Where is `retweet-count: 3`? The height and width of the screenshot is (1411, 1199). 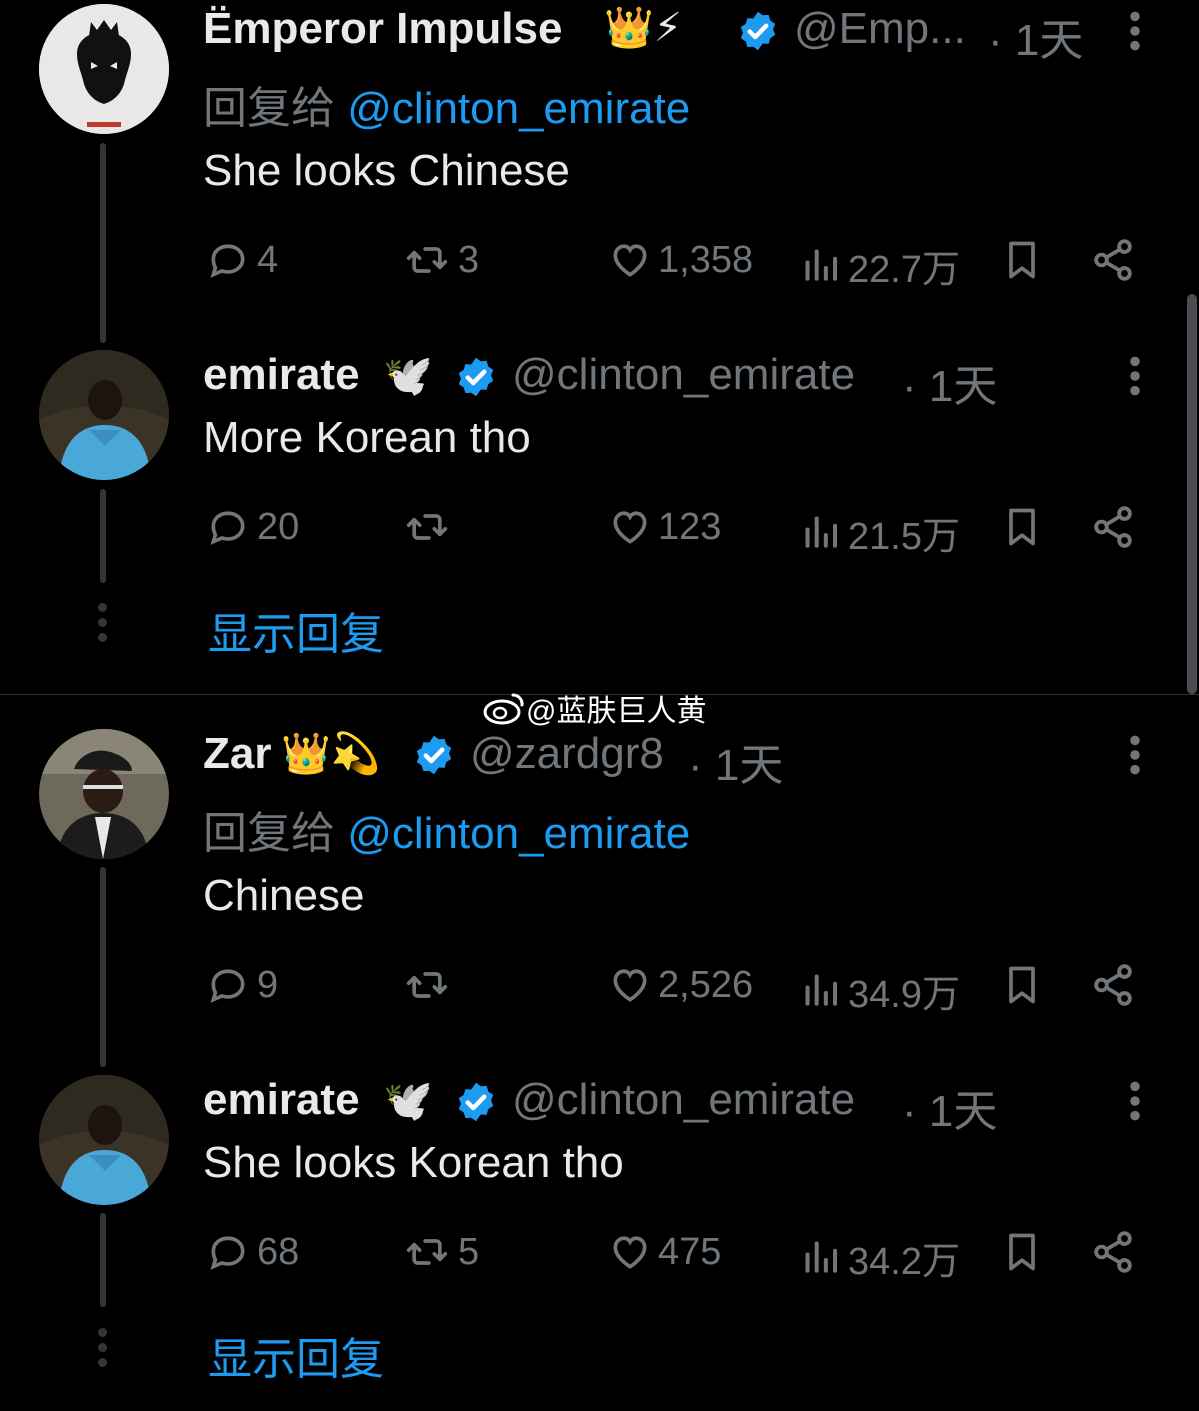 retweet-count: 3 is located at coordinates (469, 259).